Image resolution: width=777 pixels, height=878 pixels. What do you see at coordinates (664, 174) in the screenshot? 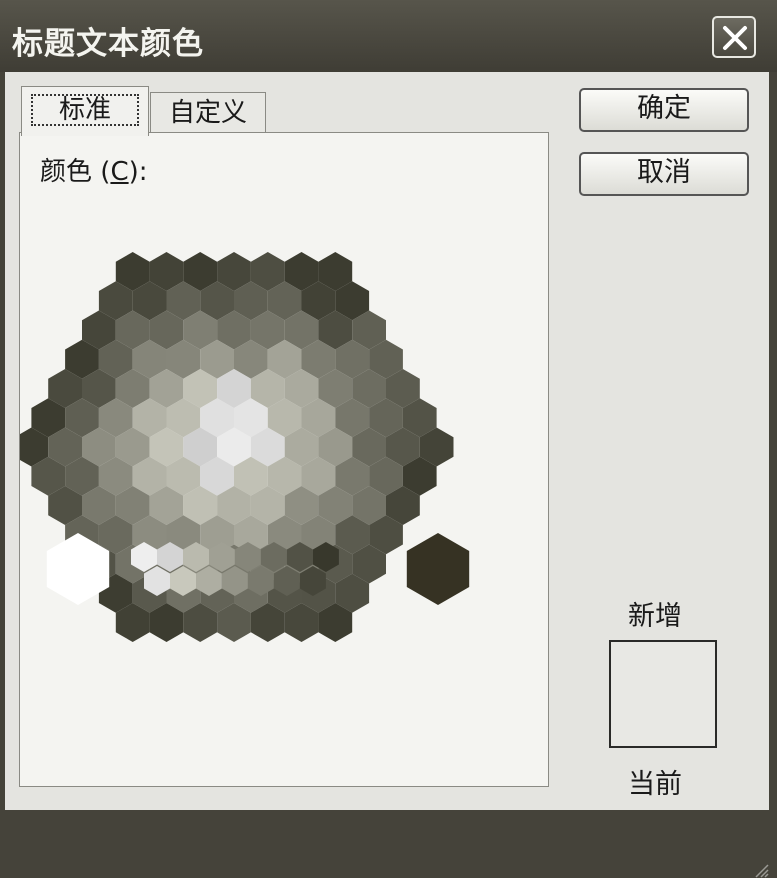
I see `cancel-button: 取消` at bounding box center [664, 174].